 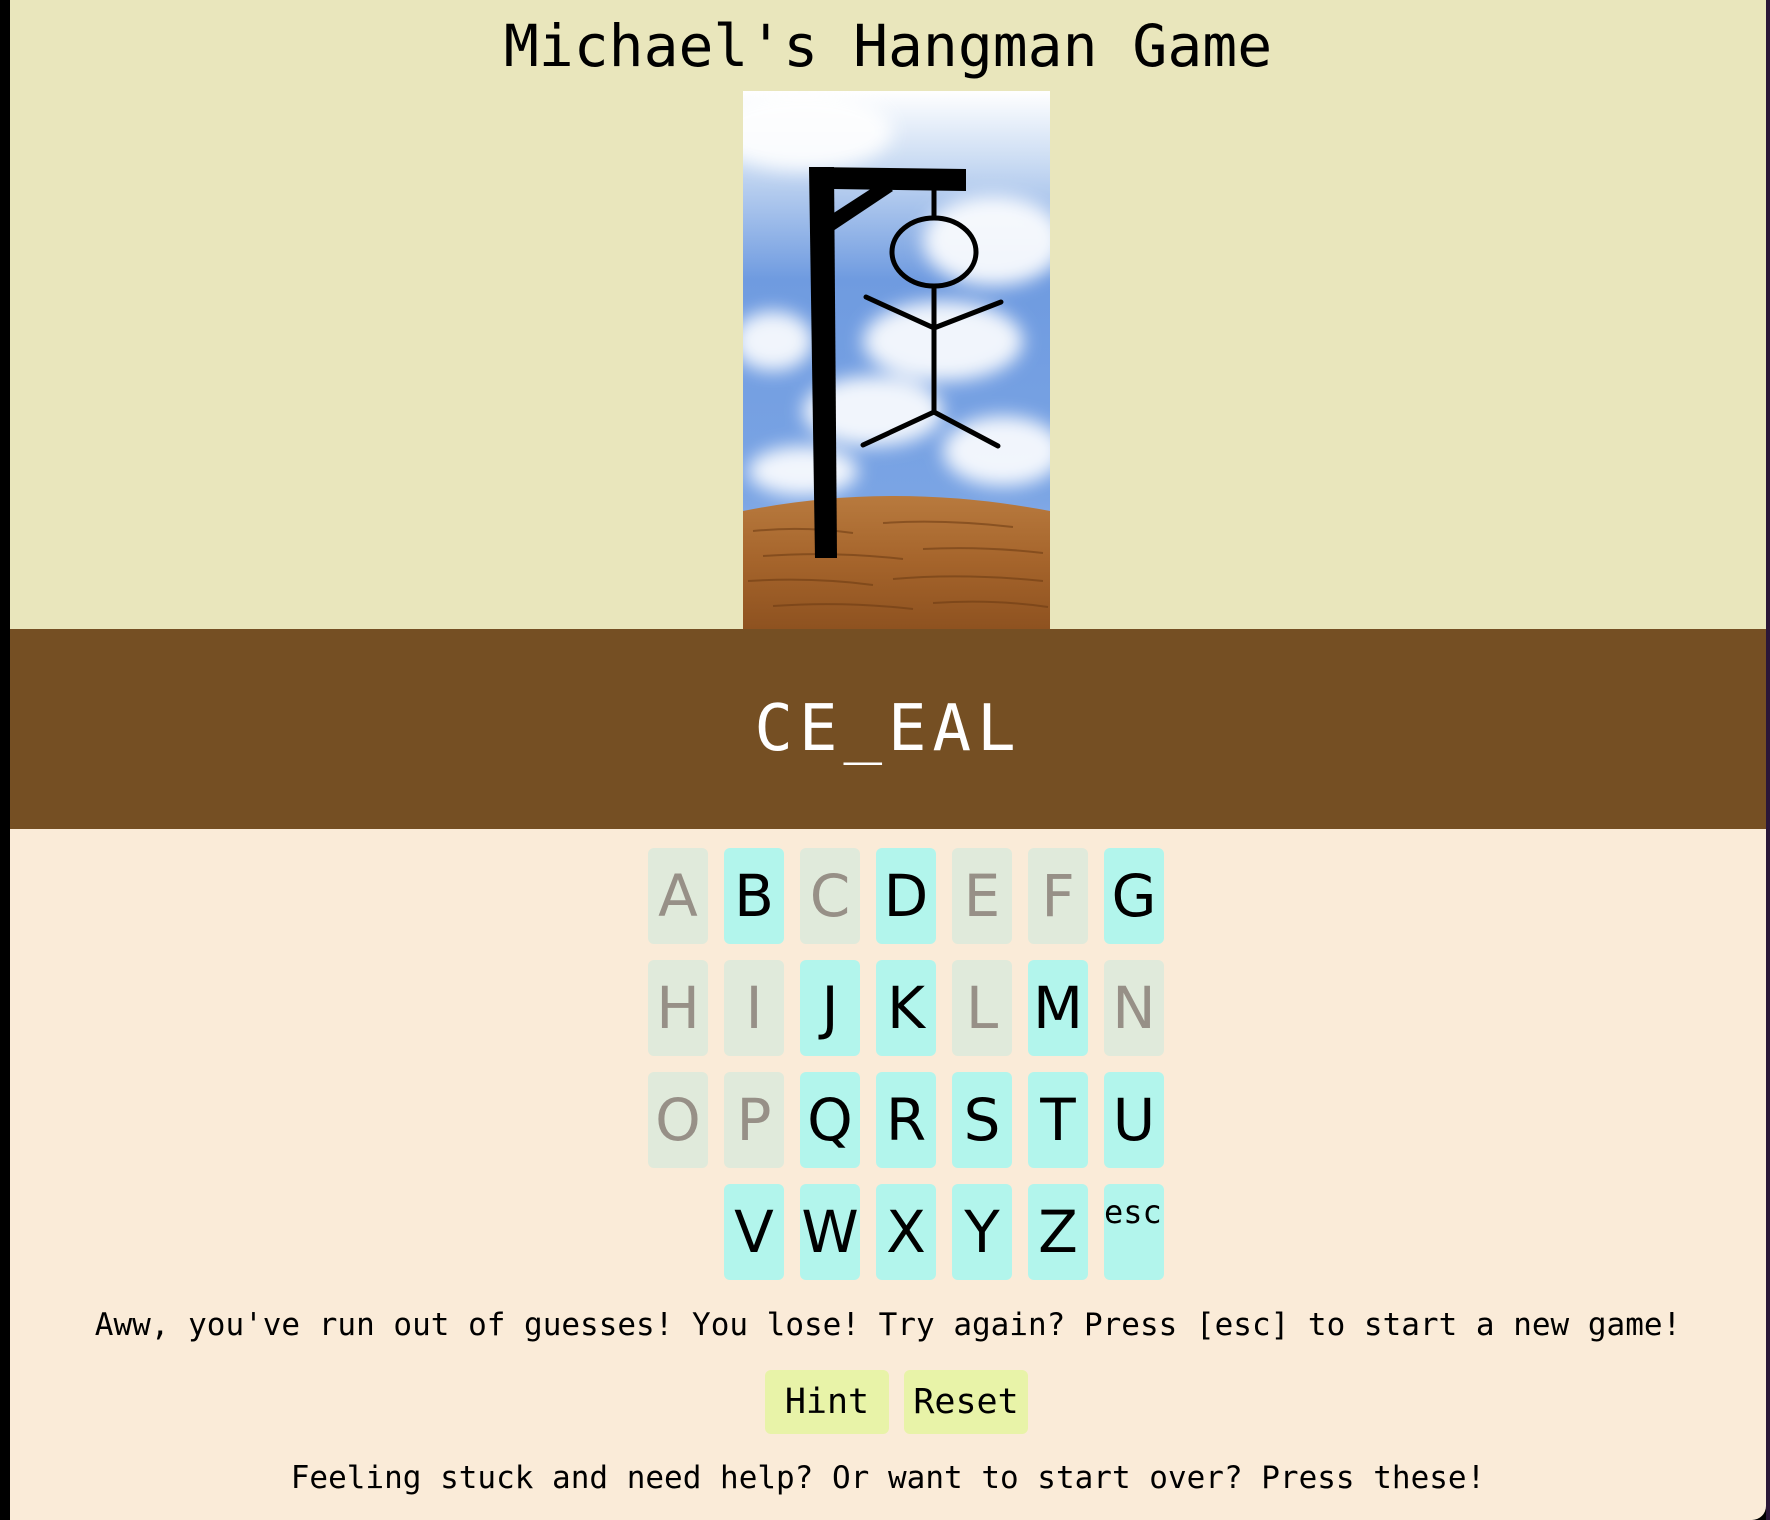 I want to click on key-t: T, so click(x=1058, y=1120).